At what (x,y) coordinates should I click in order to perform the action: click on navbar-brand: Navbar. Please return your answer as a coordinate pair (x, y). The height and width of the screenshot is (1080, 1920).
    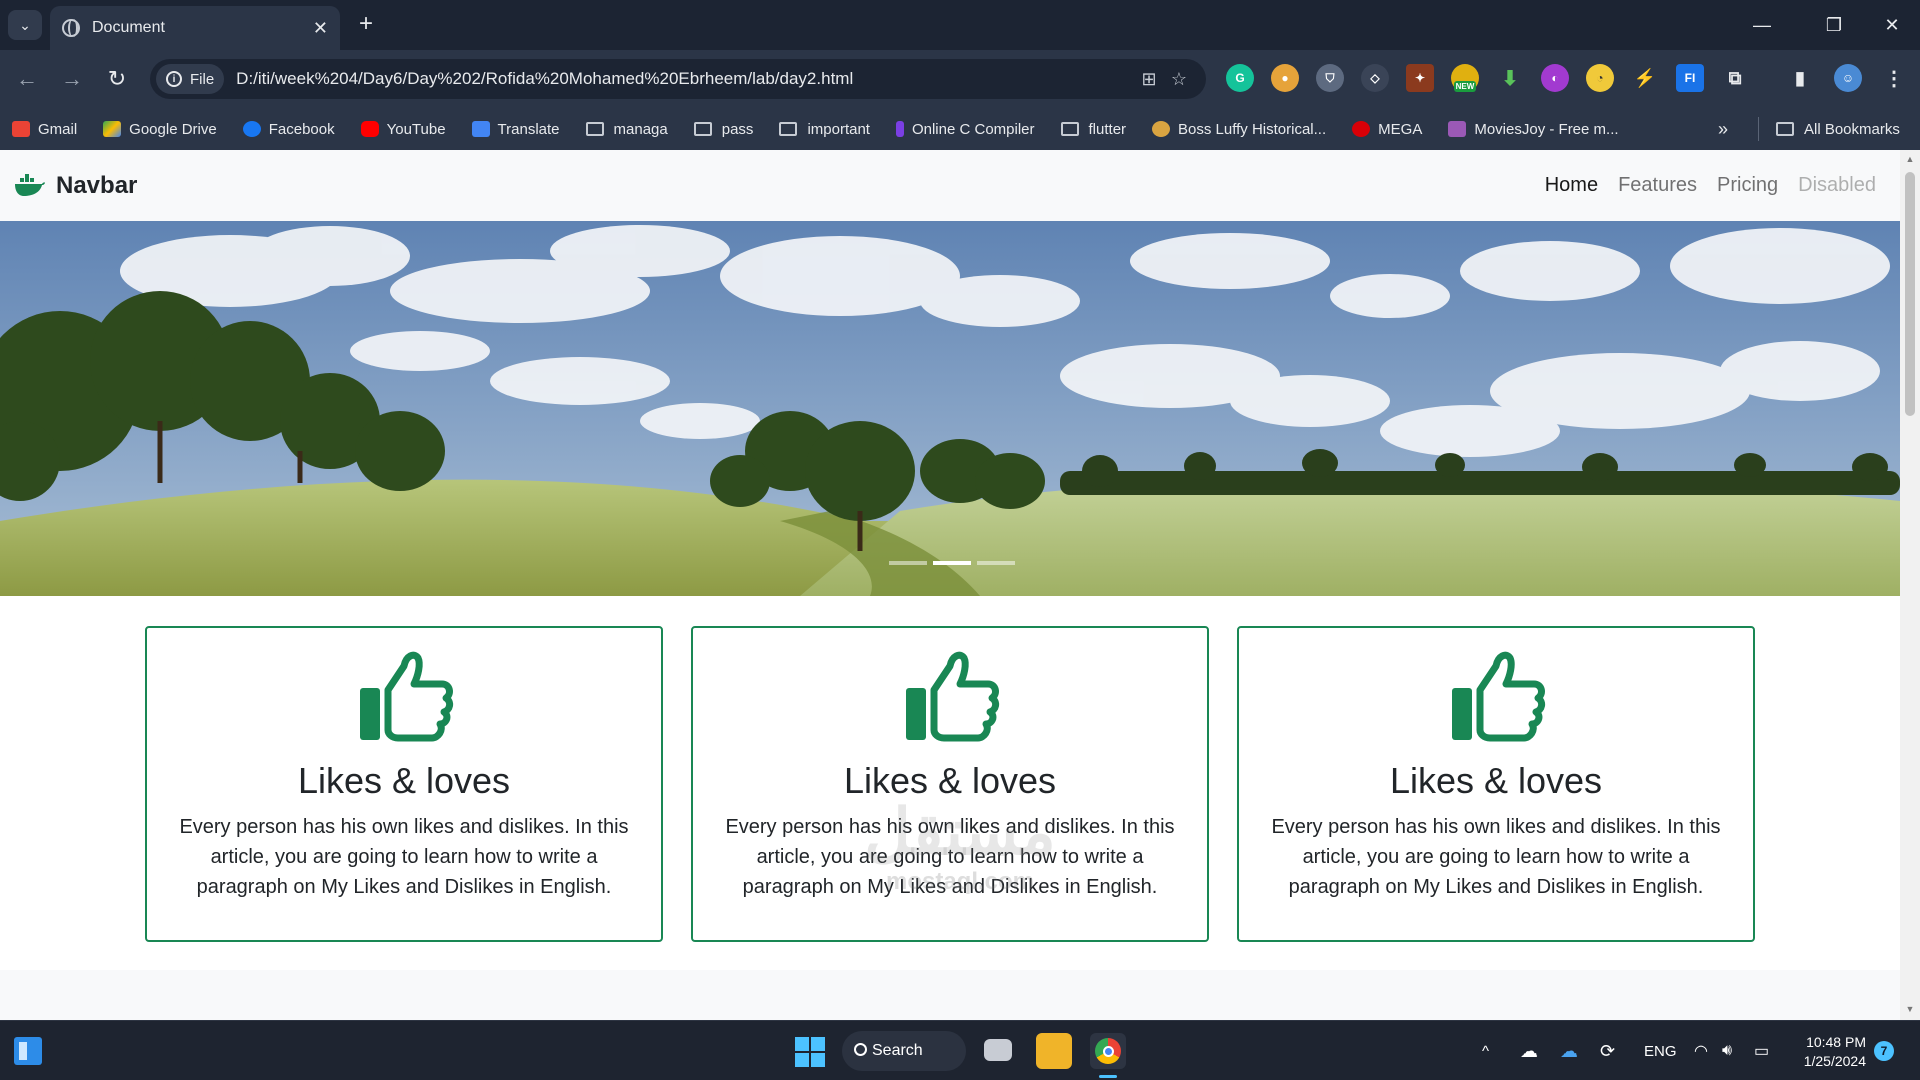
    Looking at the image, I should click on (75, 186).